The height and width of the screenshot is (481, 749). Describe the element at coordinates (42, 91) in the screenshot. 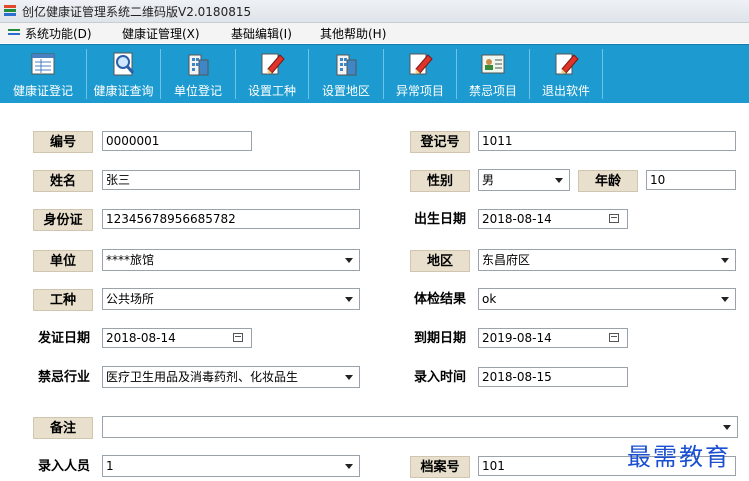

I see `toolbar-label: 健康证登记` at that location.